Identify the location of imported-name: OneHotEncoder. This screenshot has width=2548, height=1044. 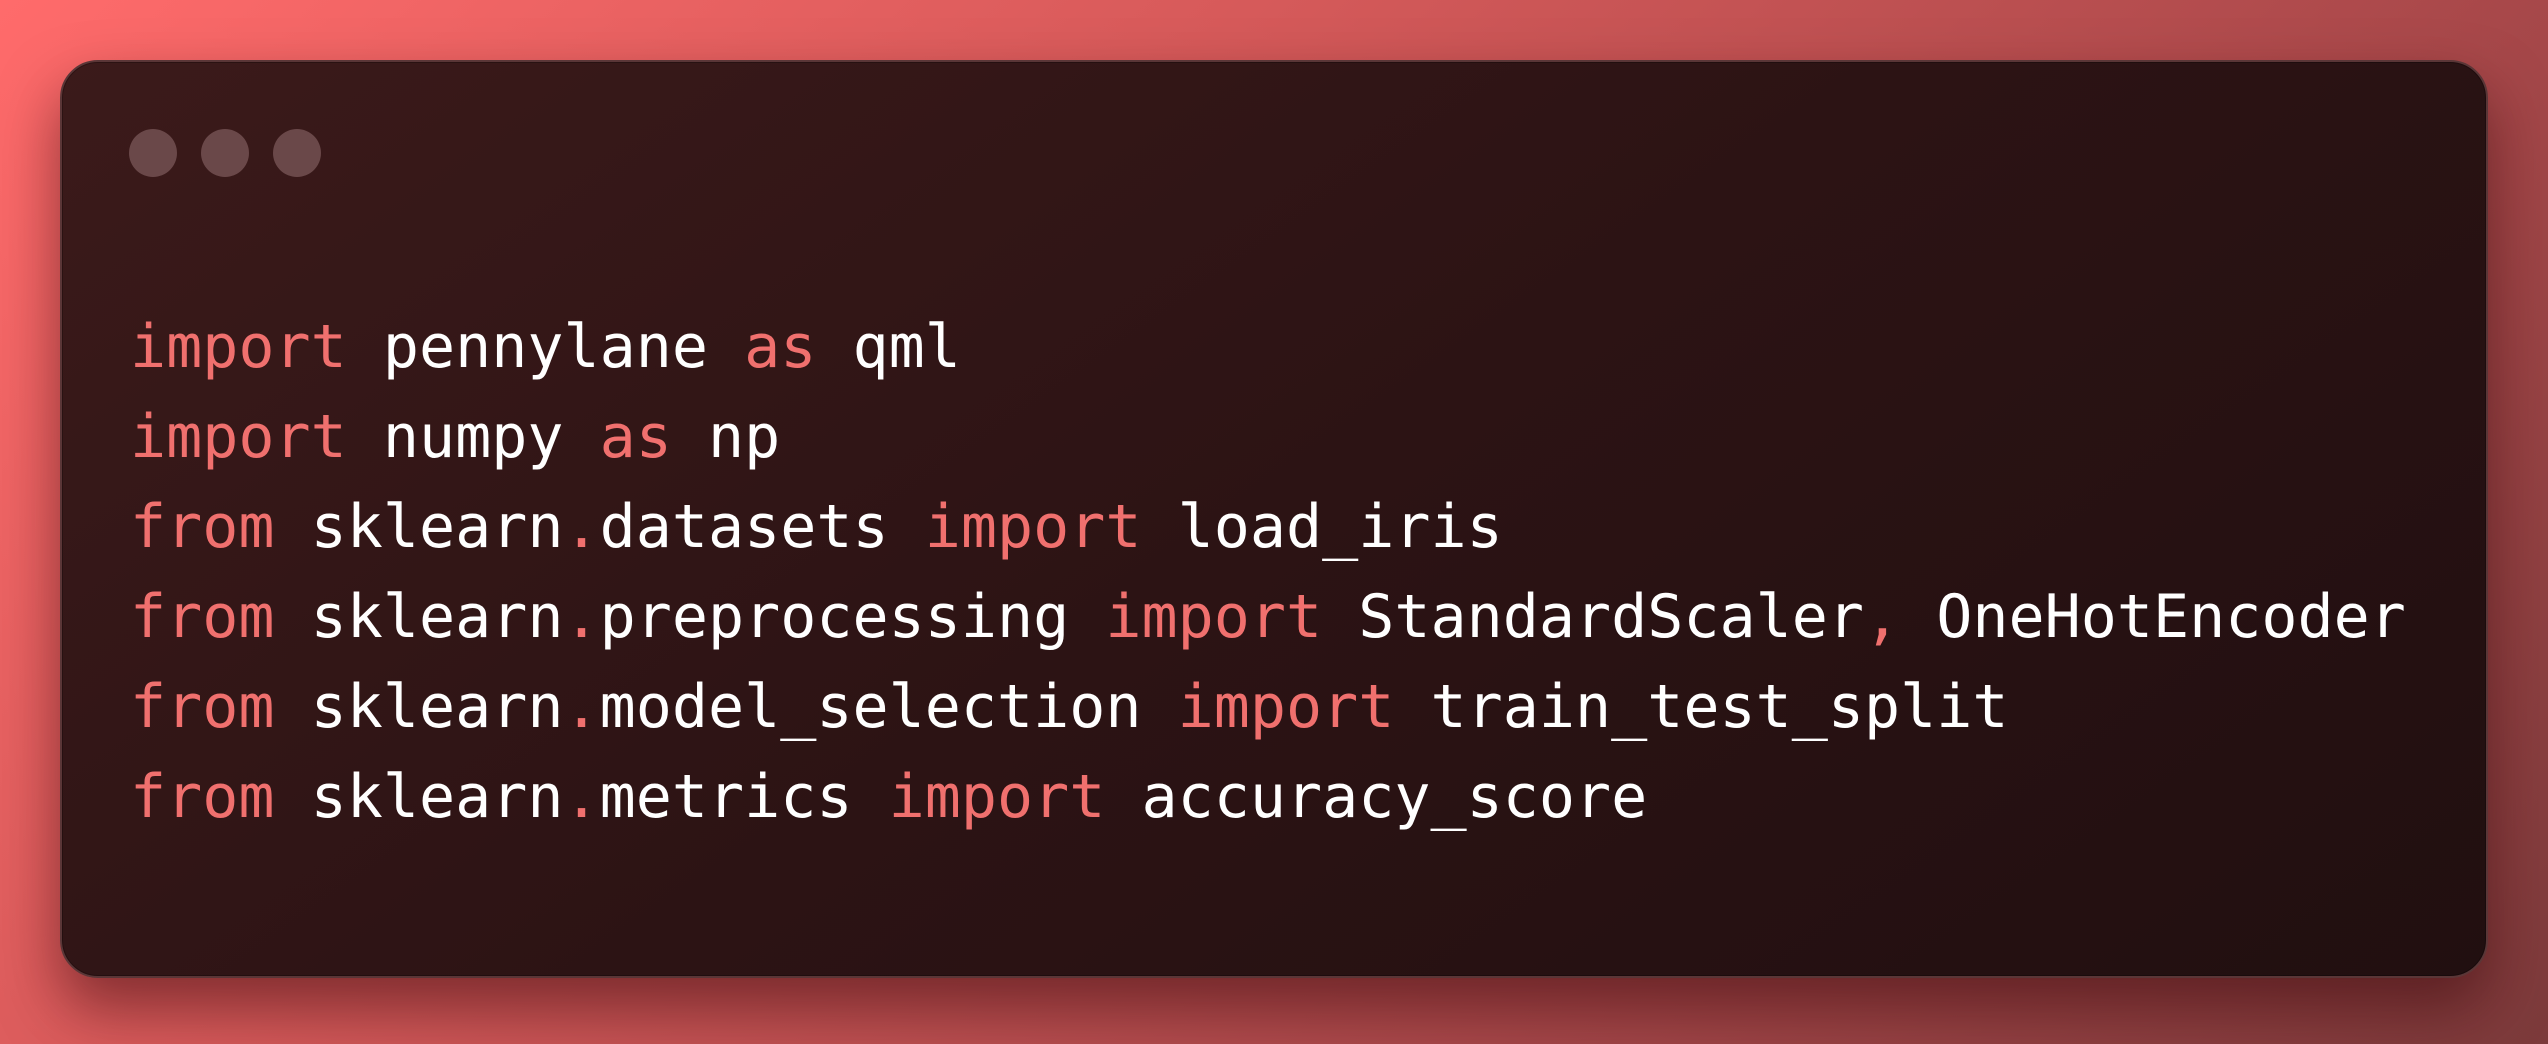
(2171, 617).